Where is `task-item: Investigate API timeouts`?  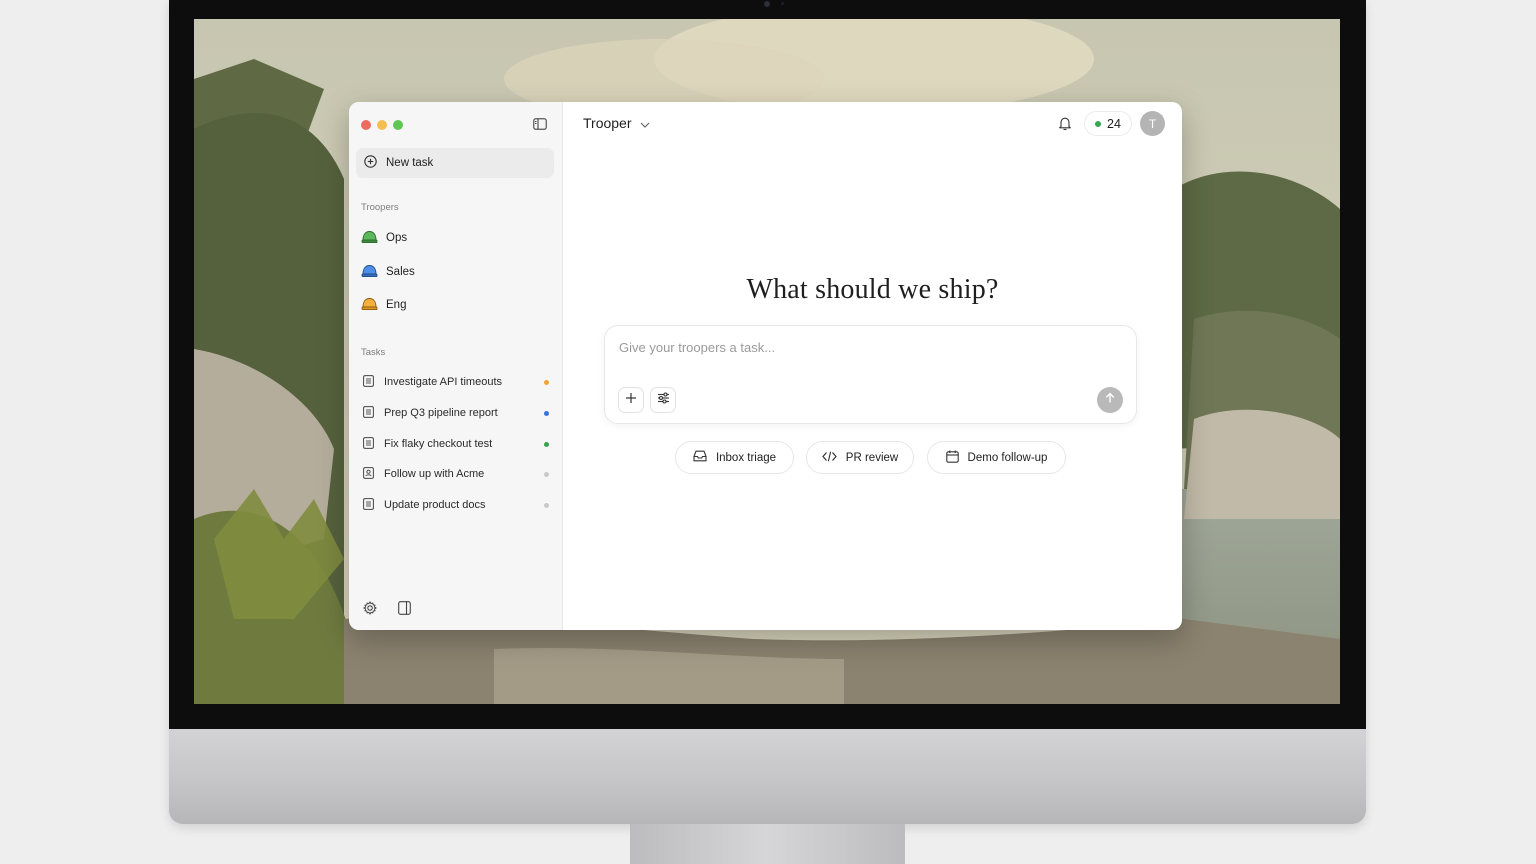 task-item: Investigate API timeouts is located at coordinates (456, 382).